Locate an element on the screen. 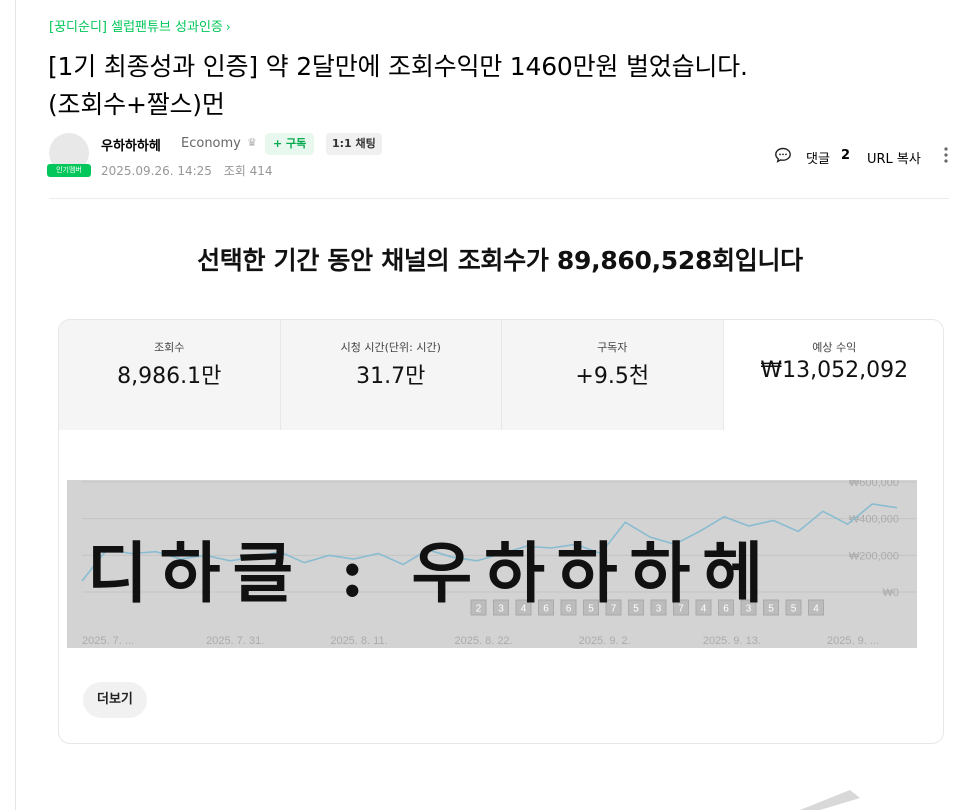 The width and height of the screenshot is (963, 810). stat-label: 구독자 is located at coordinates (612, 347).